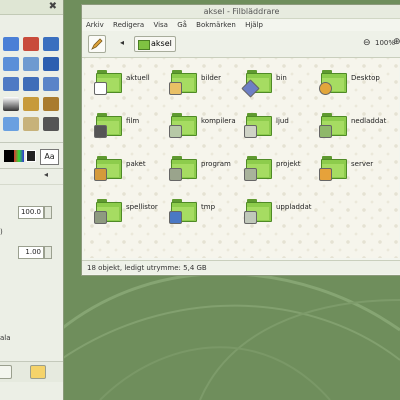  Describe the element at coordinates (31, 156) in the screenshot. I see `background-color-swatch` at that location.